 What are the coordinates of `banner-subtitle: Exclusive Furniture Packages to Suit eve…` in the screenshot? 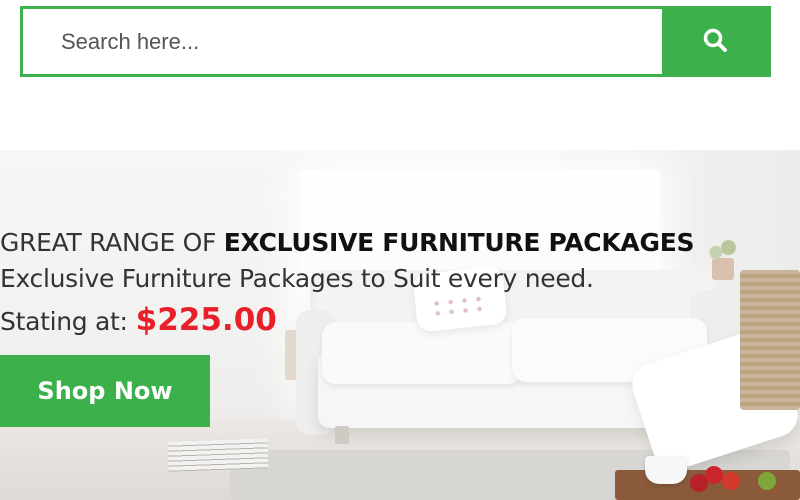 It's located at (297, 278).